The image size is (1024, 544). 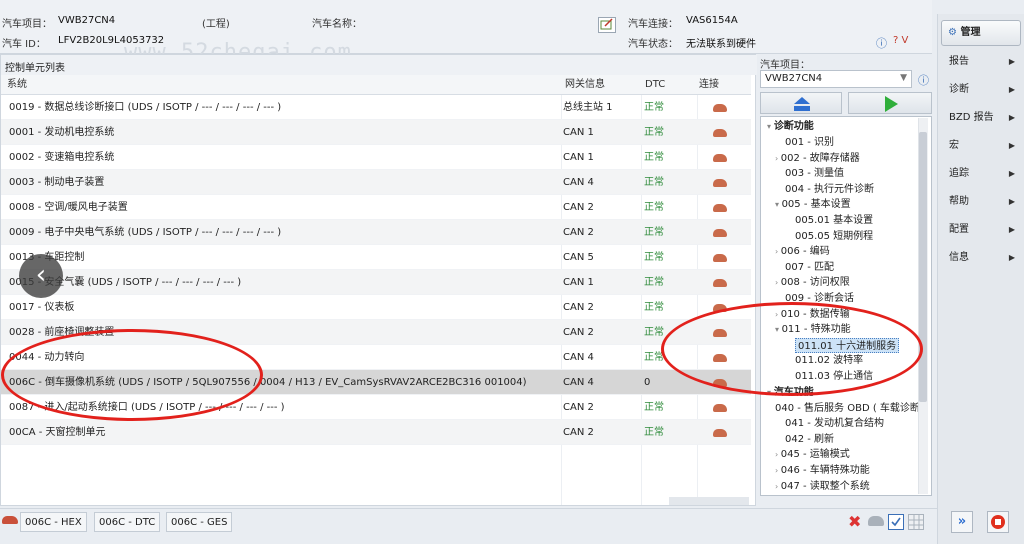 What do you see at coordinates (376, 157) in the screenshot?
I see `table-row: 0002 - 变速箱电控系统 CAN 1 正常` at bounding box center [376, 157].